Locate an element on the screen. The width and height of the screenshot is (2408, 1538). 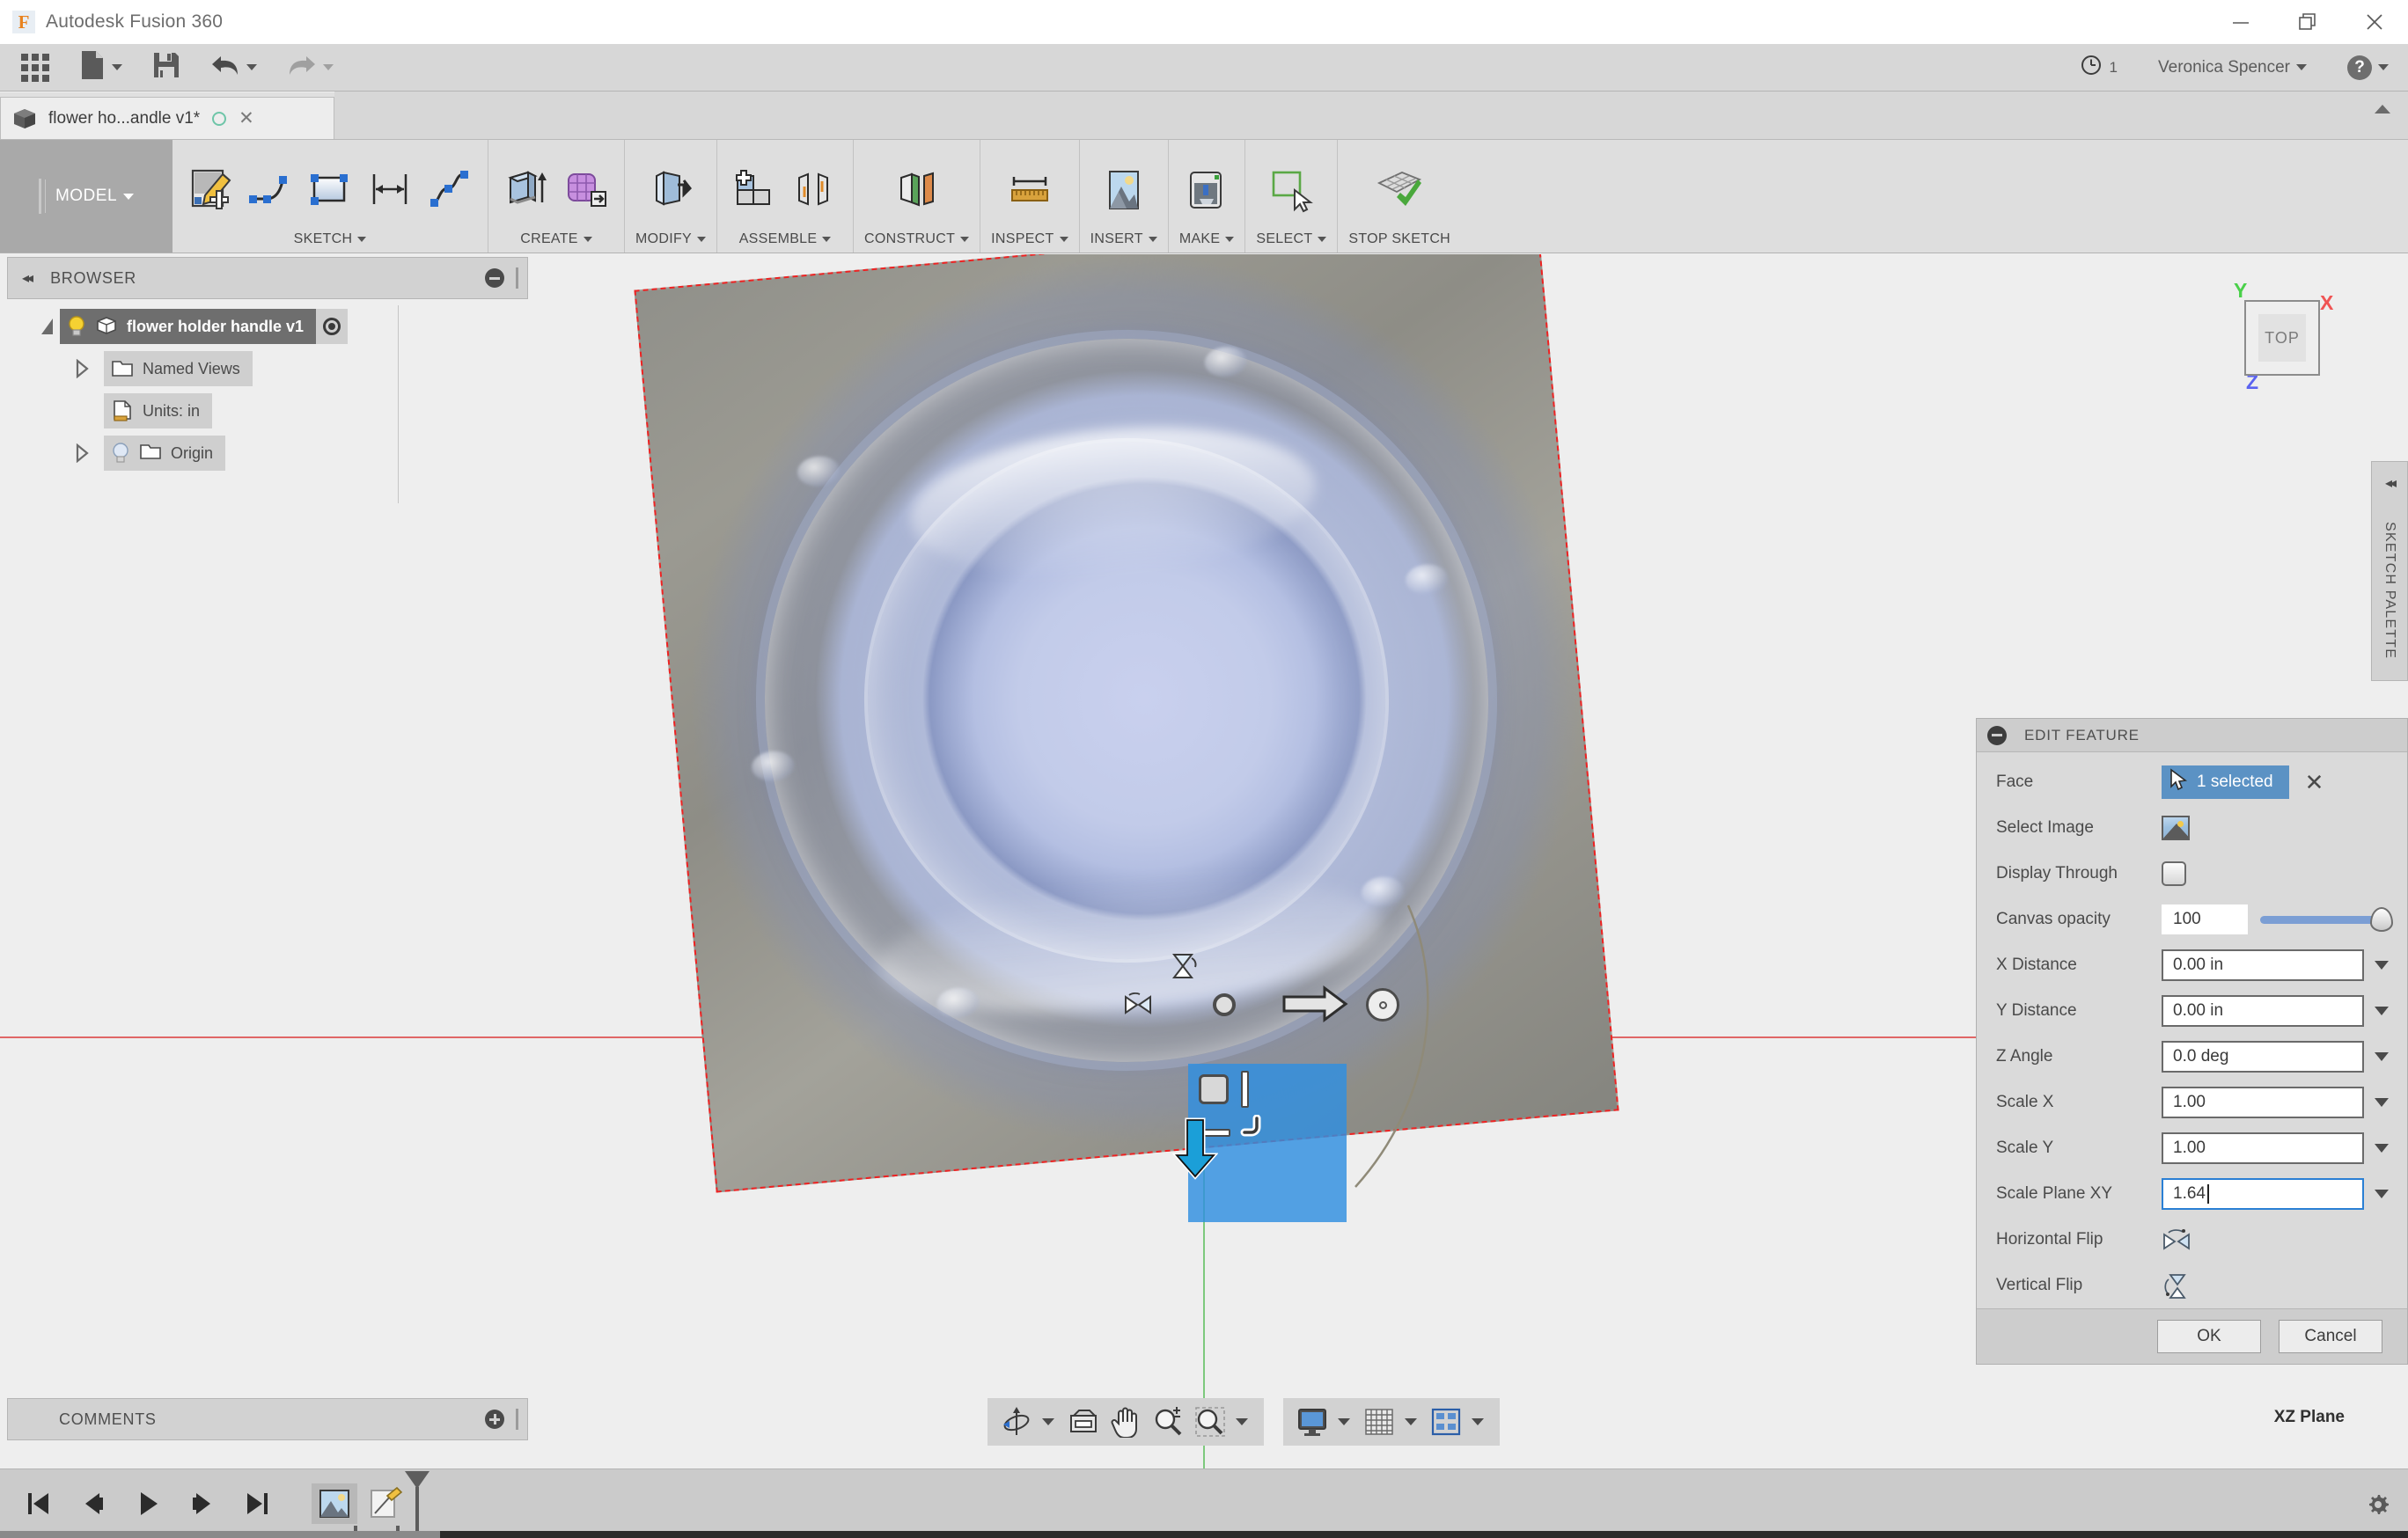
light-bulb-on-icon is located at coordinates (76, 326).